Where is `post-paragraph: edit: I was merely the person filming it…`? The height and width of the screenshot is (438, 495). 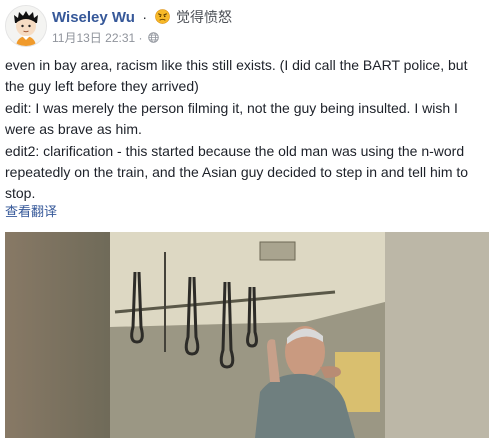
post-paragraph: edit: I was merely the person filming it… is located at coordinates (231, 118).